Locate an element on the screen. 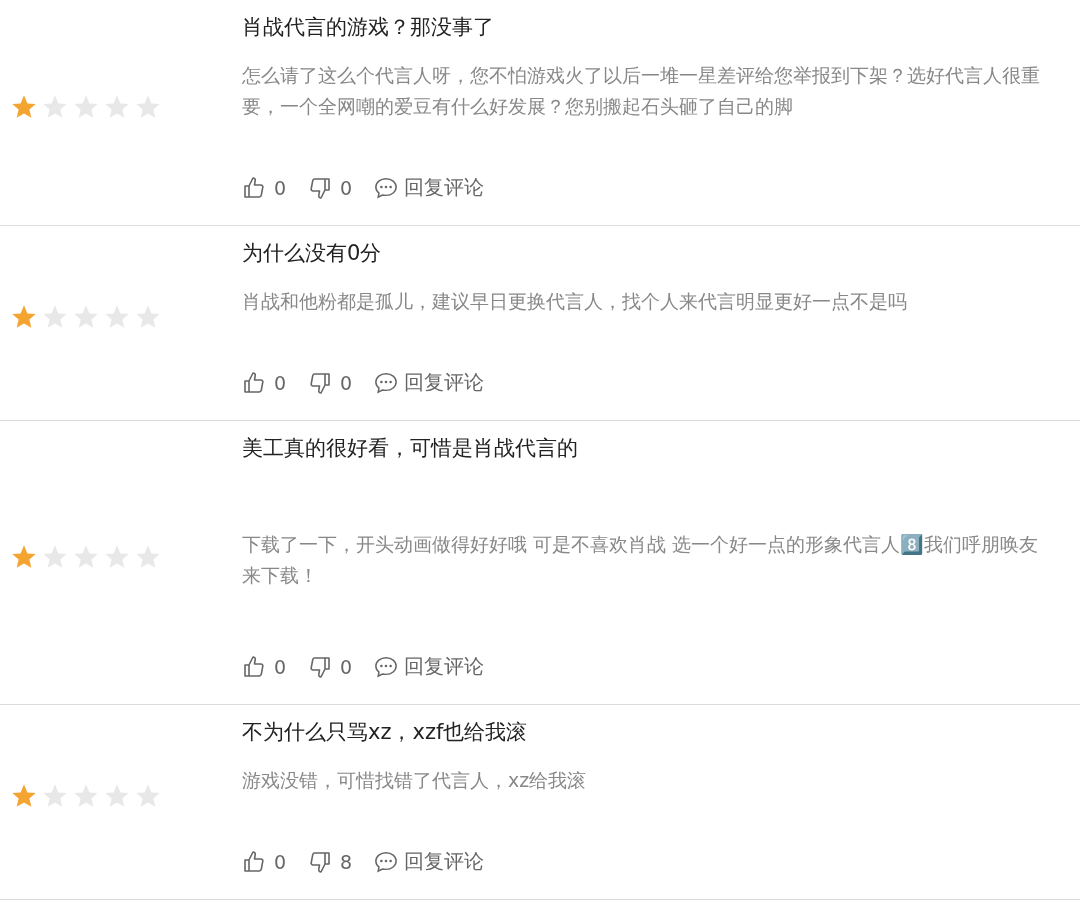 The width and height of the screenshot is (1080, 903). review-text: 肖战和他粉都是孤儿，建议早日更换代言人，找个人来代言明显更好一点不是吗 is located at coordinates (575, 301).